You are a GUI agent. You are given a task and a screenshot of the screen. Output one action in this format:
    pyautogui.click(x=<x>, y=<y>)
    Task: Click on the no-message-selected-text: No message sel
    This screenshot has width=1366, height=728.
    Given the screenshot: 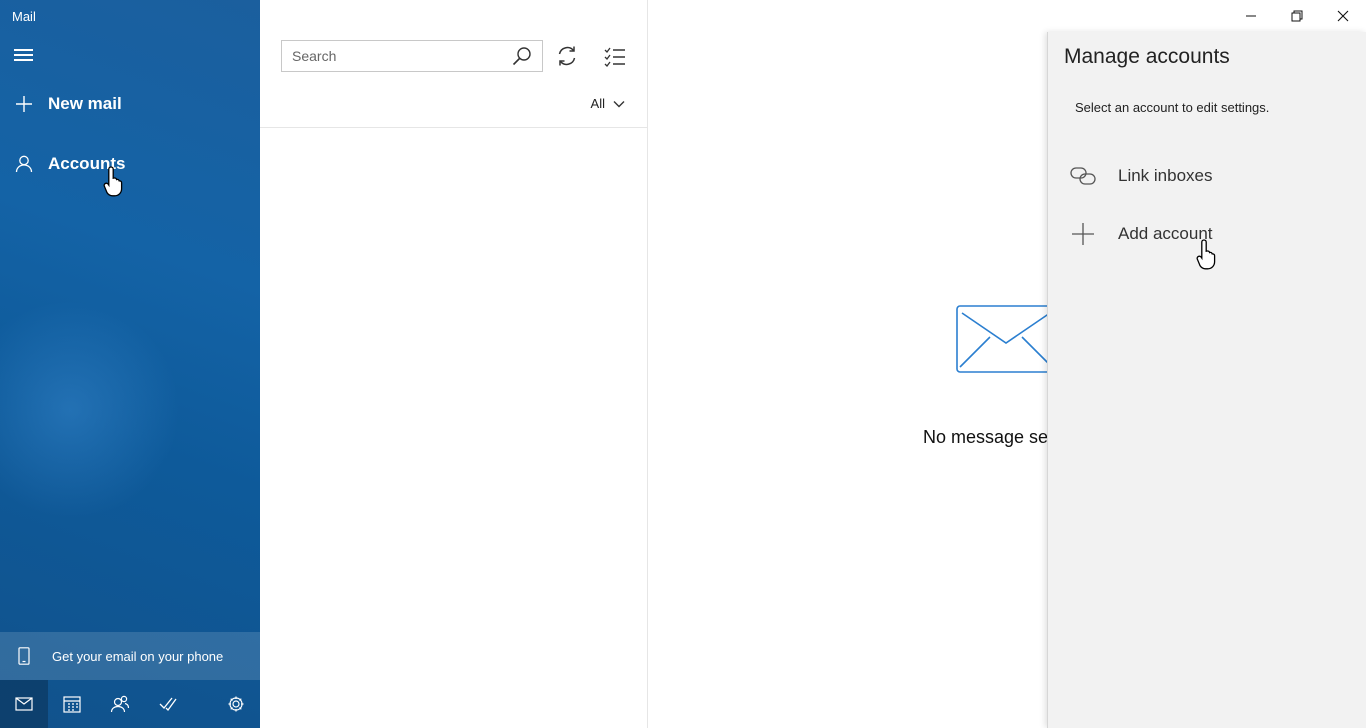 What is the action you would take?
    pyautogui.click(x=988, y=437)
    